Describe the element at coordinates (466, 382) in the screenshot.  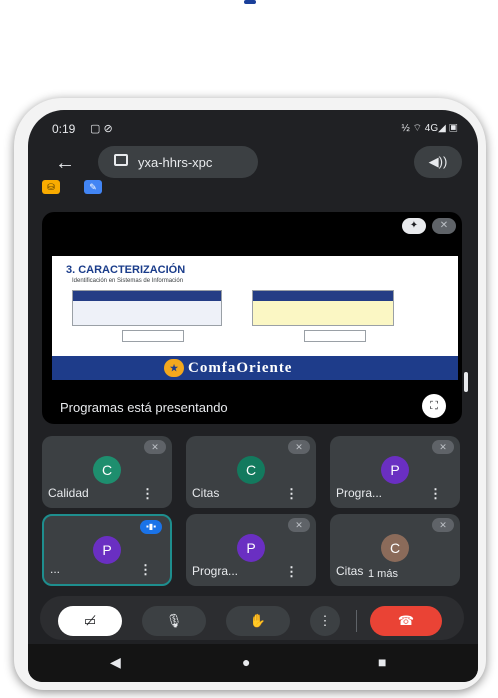
I see `scroll-handle` at that location.